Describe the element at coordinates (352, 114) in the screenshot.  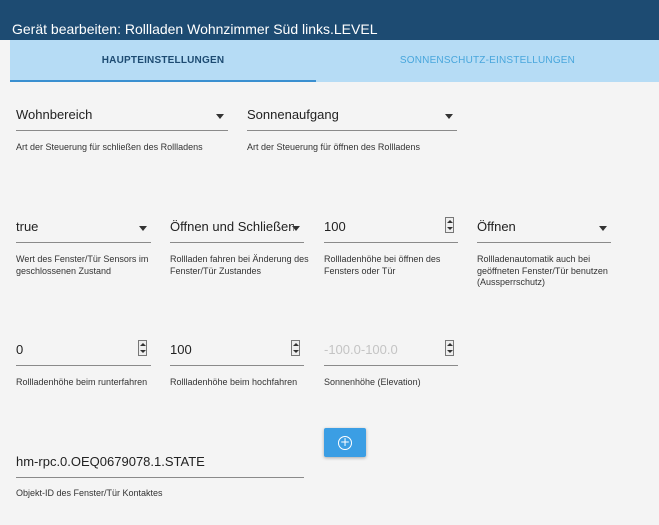
I see `open-control-select: Sonnenaufgang` at that location.